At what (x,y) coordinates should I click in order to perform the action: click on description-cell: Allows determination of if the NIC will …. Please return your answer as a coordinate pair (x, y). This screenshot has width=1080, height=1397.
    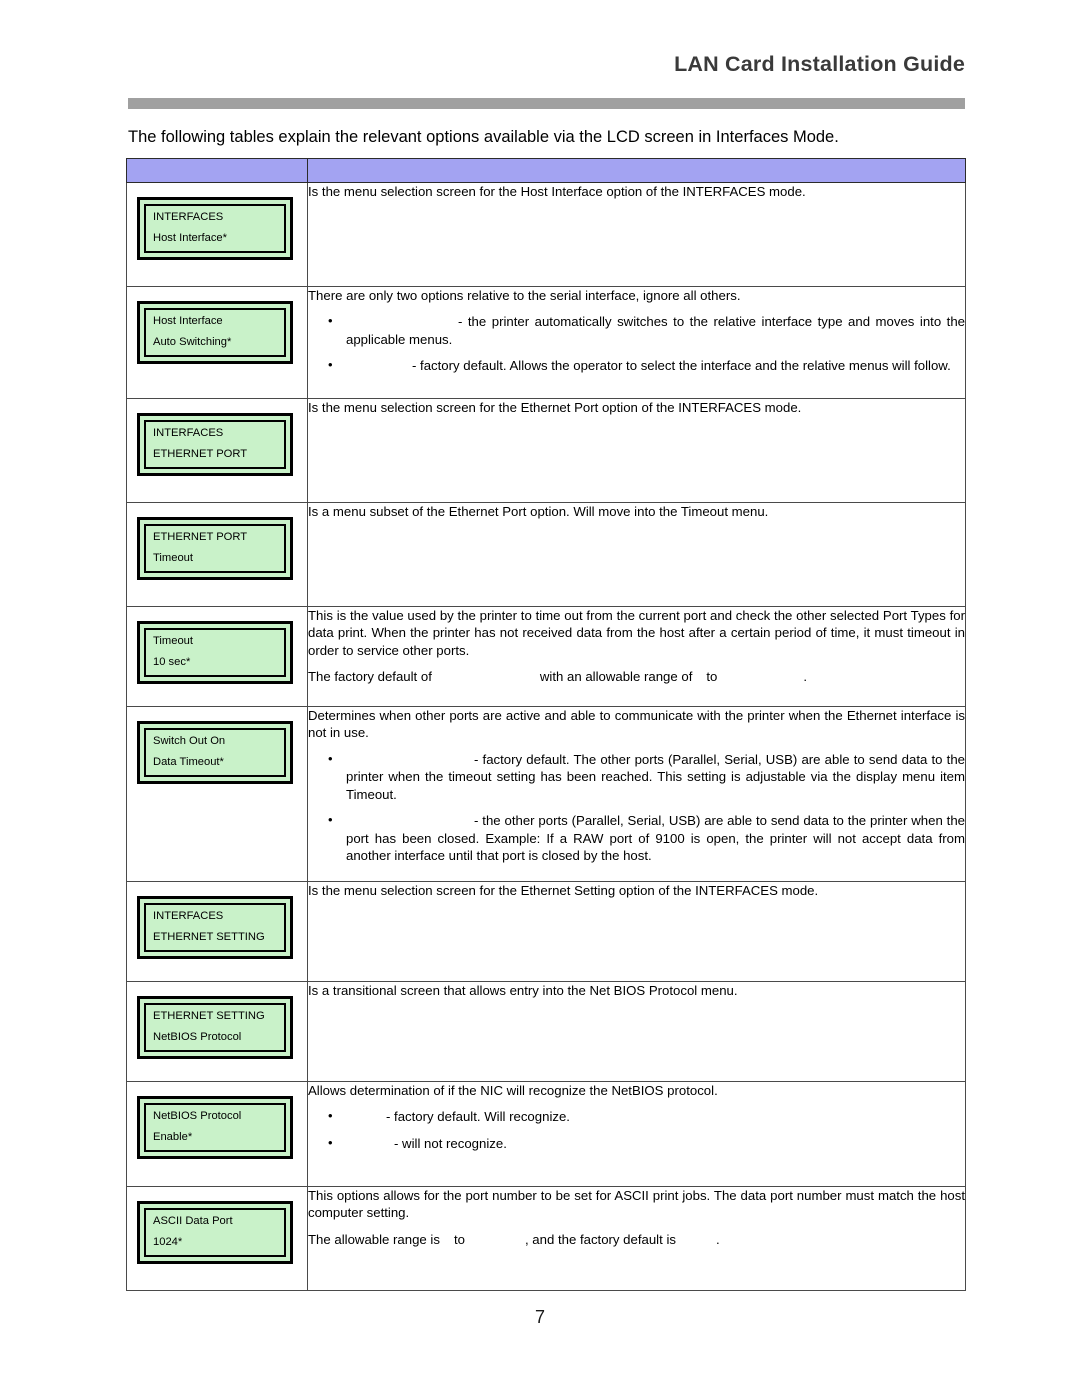
    Looking at the image, I should click on (636, 1134).